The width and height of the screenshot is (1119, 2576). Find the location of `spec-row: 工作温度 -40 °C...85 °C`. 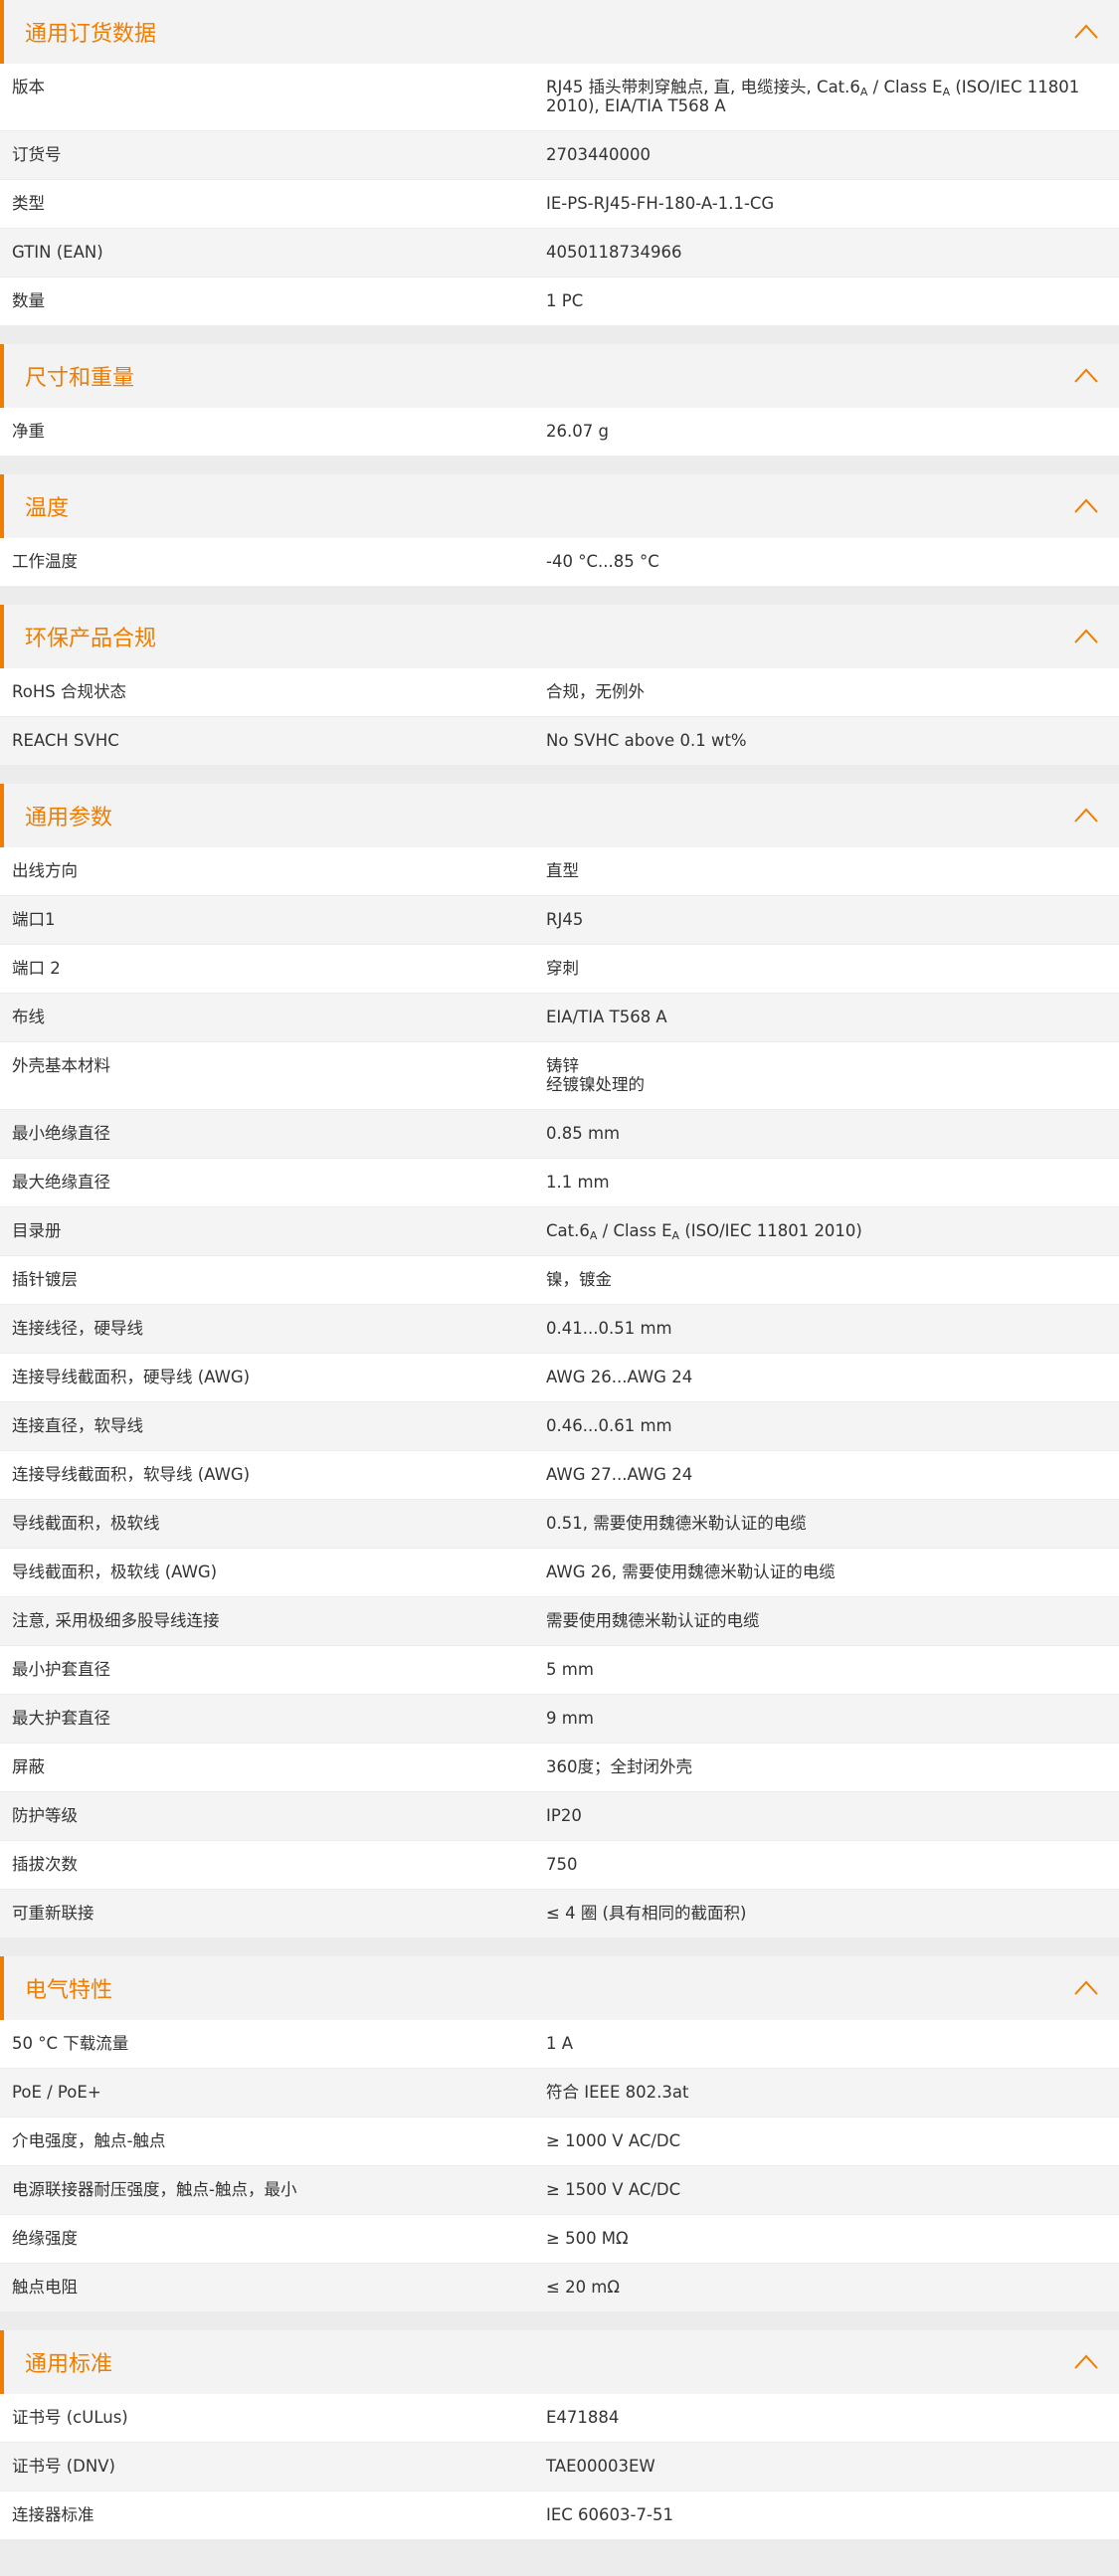

spec-row: 工作温度 -40 °C...85 °C is located at coordinates (559, 562).